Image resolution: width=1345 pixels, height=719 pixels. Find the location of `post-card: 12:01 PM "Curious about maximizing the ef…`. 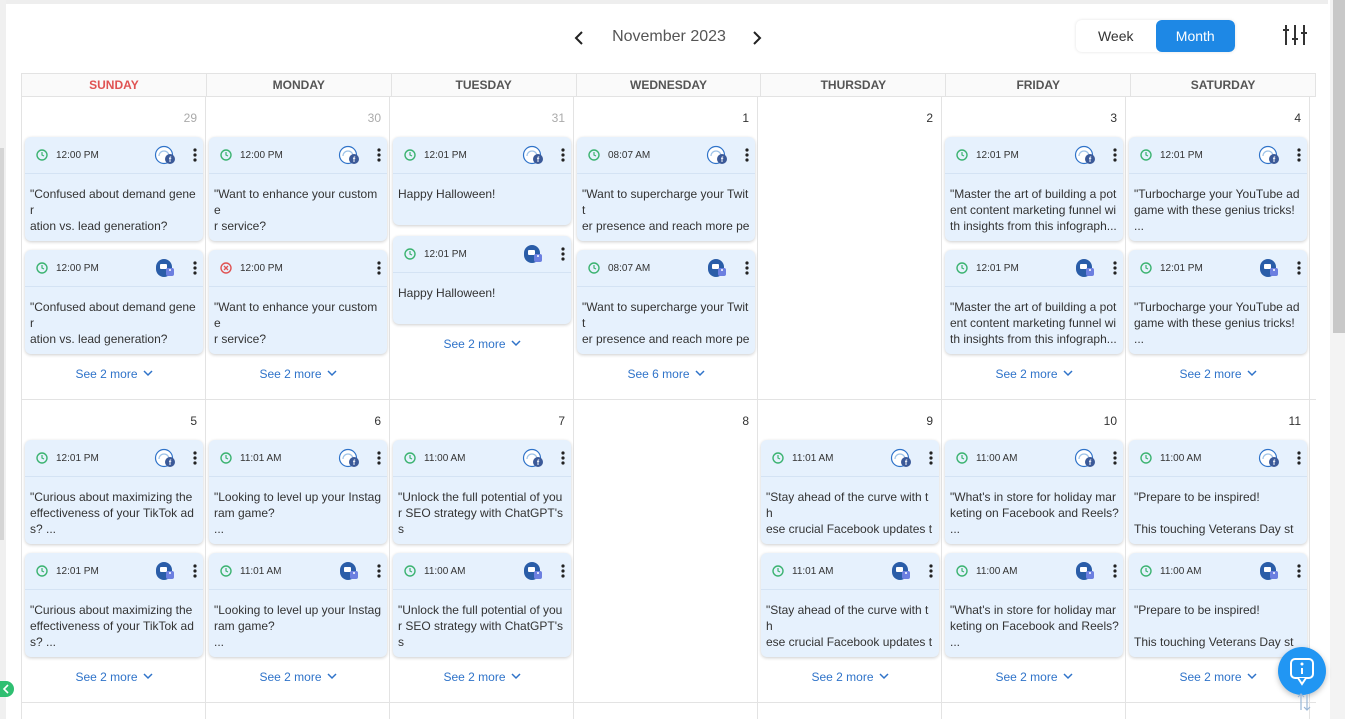

post-card: 12:01 PM "Curious about maximizing the ef… is located at coordinates (114, 605).